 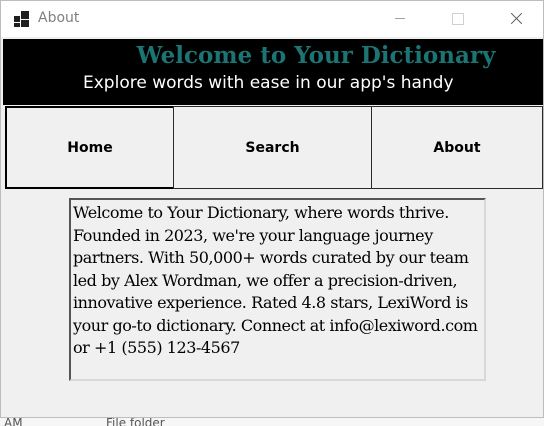 What do you see at coordinates (22, 19) in the screenshot?
I see `app-window-icon` at bounding box center [22, 19].